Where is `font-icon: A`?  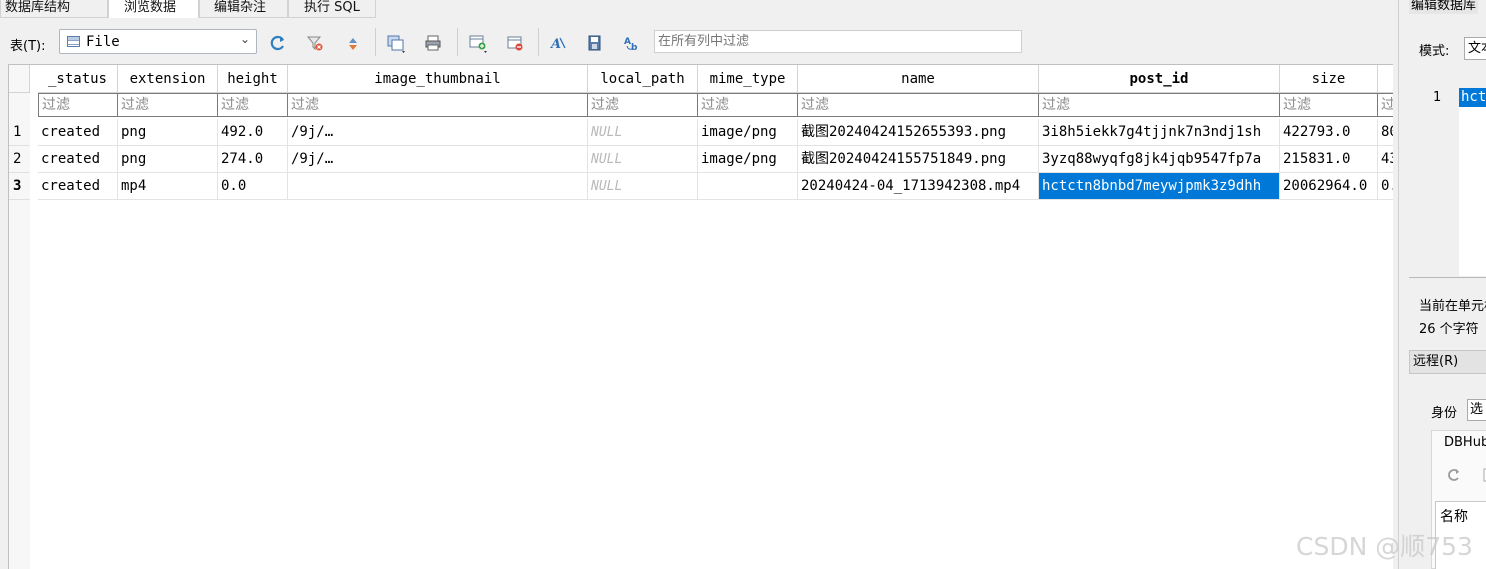 font-icon: A is located at coordinates (558, 43).